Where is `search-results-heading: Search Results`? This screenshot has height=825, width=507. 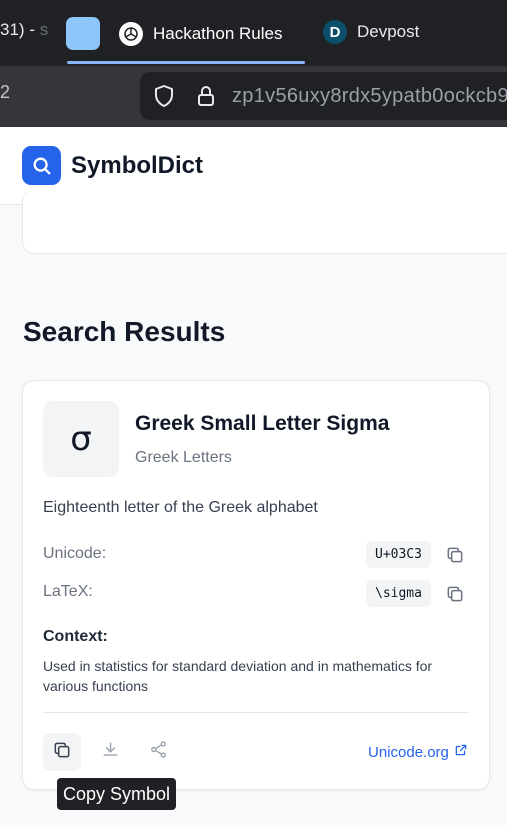 search-results-heading: Search Results is located at coordinates (124, 331).